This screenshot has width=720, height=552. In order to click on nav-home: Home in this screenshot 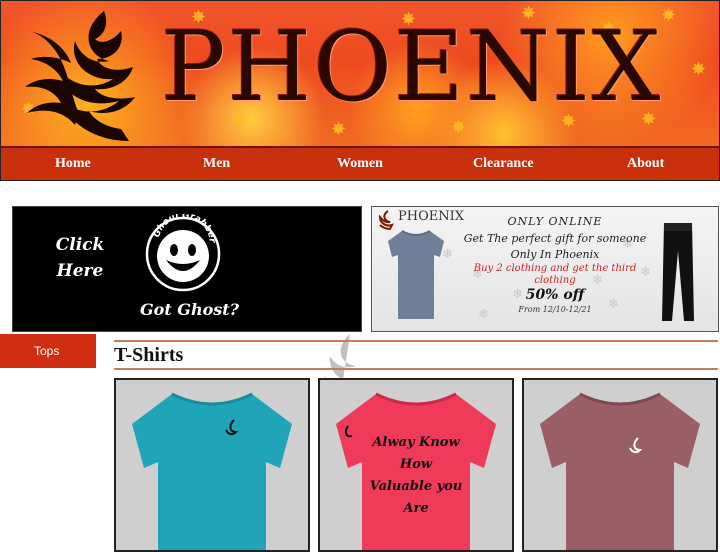, I will do `click(73, 164)`.